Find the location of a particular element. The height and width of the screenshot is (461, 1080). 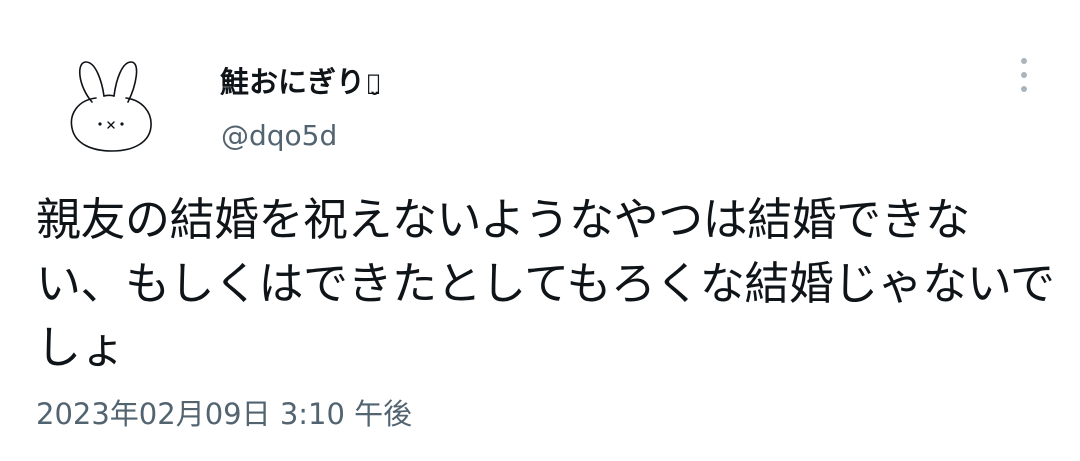

bunny-drawing-icon is located at coordinates (111, 106).